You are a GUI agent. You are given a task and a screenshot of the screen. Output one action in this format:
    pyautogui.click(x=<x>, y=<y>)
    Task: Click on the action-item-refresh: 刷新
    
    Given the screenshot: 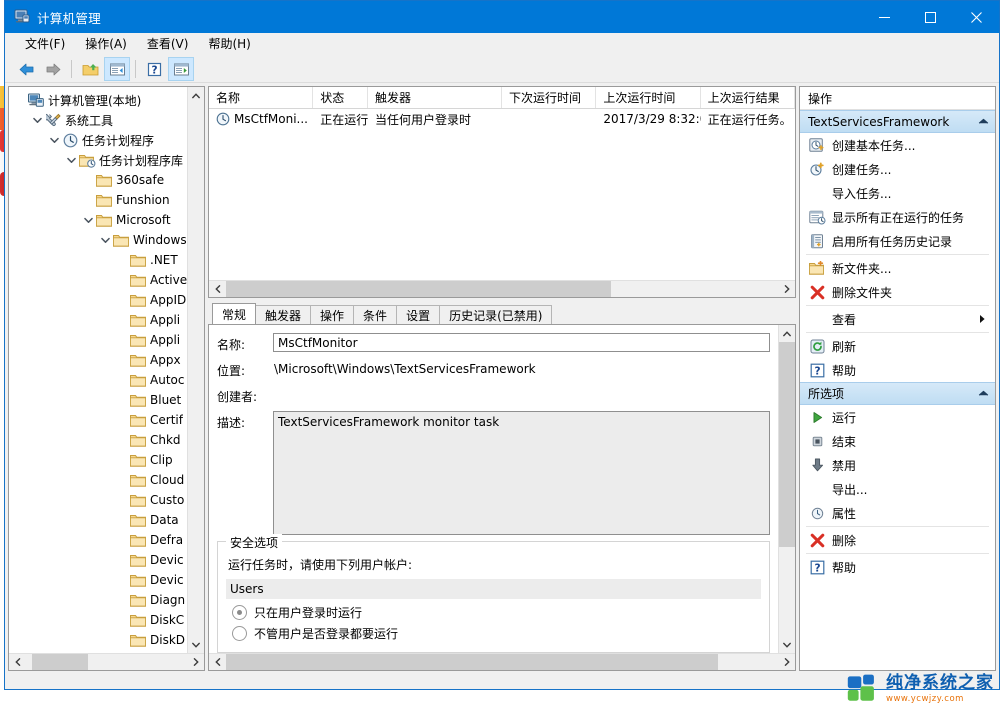 What is the action you would take?
    pyautogui.click(x=897, y=346)
    